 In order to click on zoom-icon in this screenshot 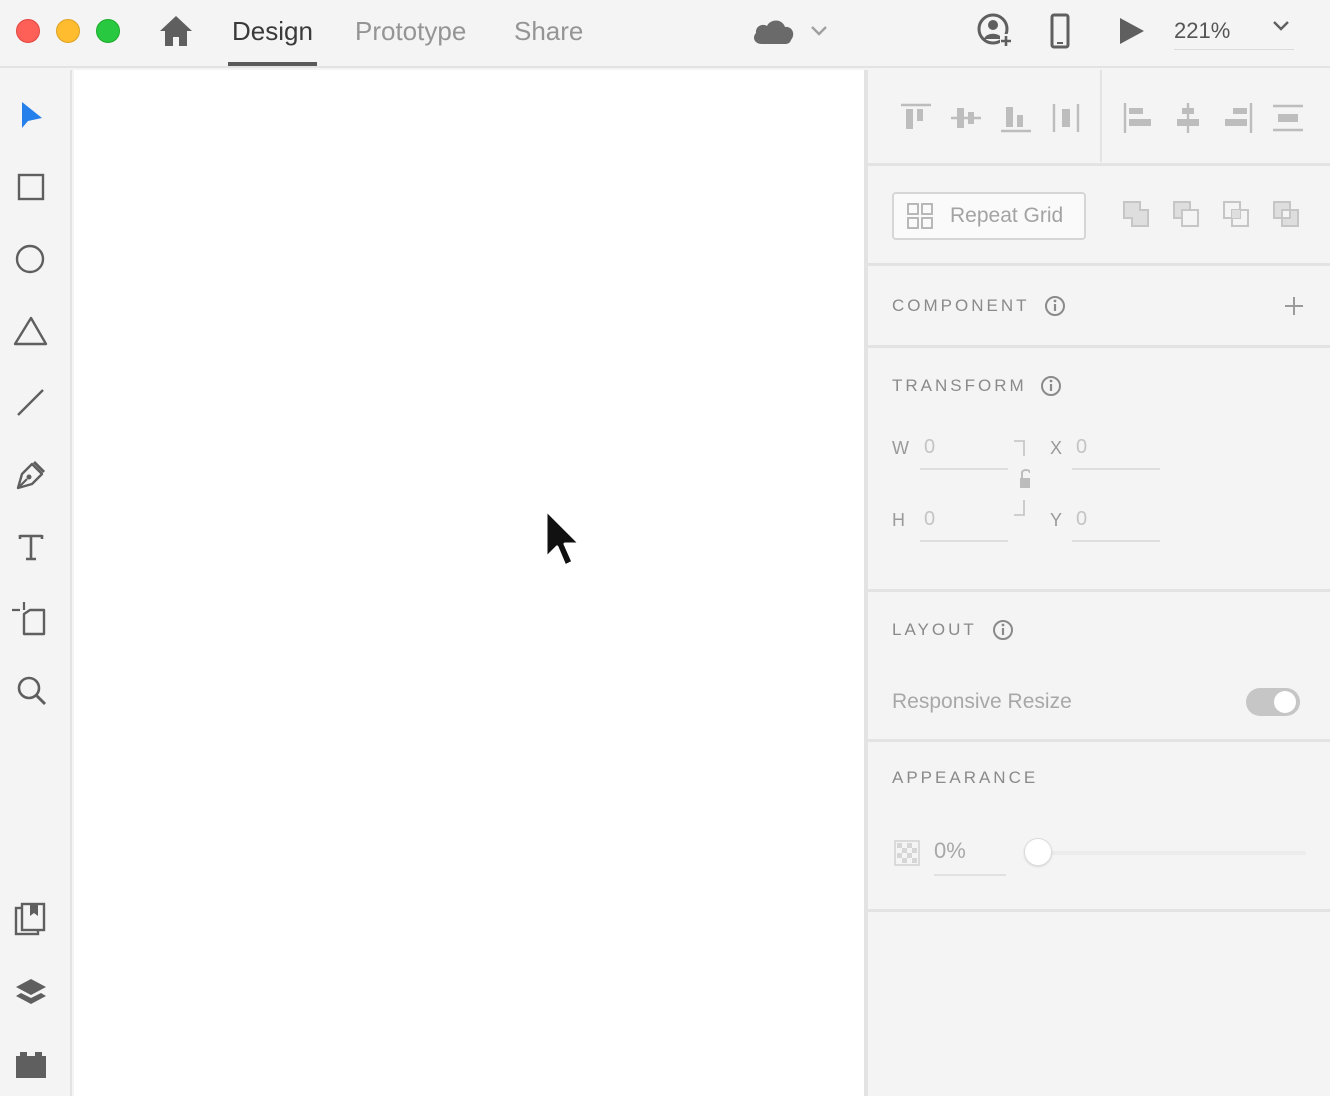, I will do `click(31, 691)`.